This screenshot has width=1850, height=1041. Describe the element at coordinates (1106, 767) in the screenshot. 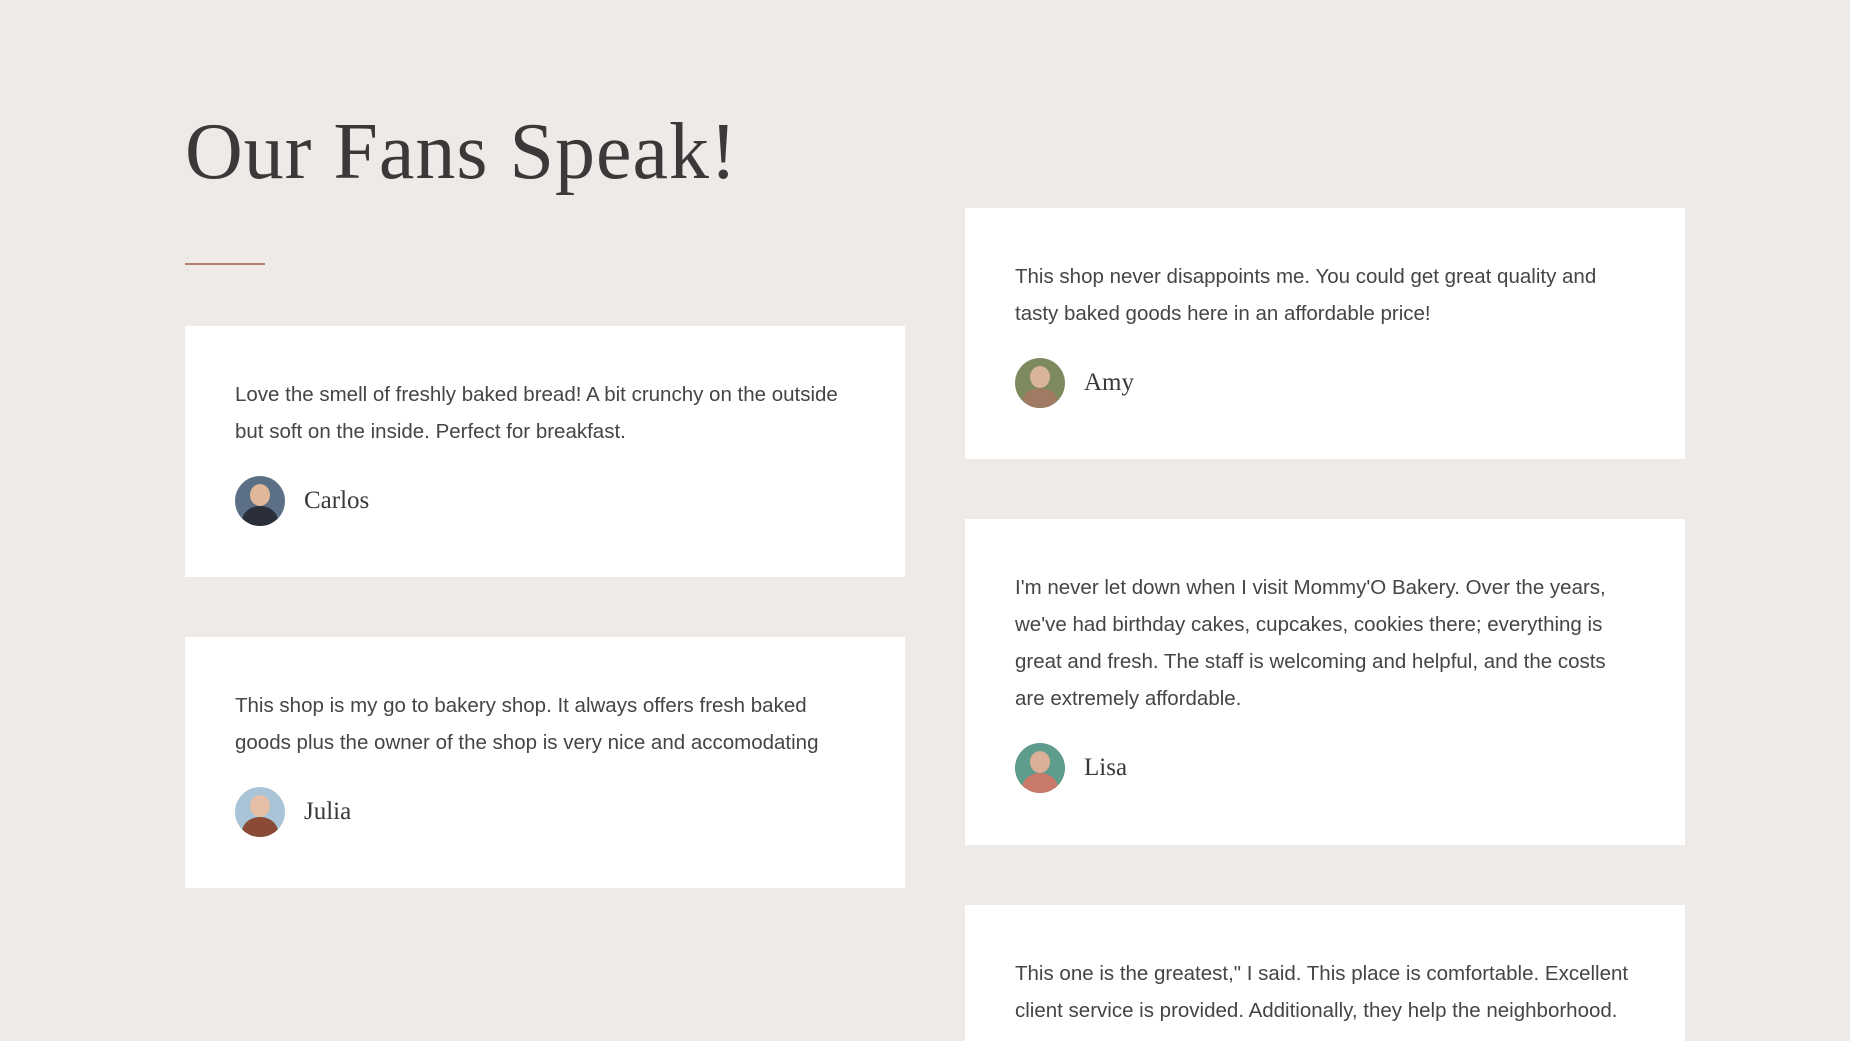

I see `author-name: Lisa` at that location.